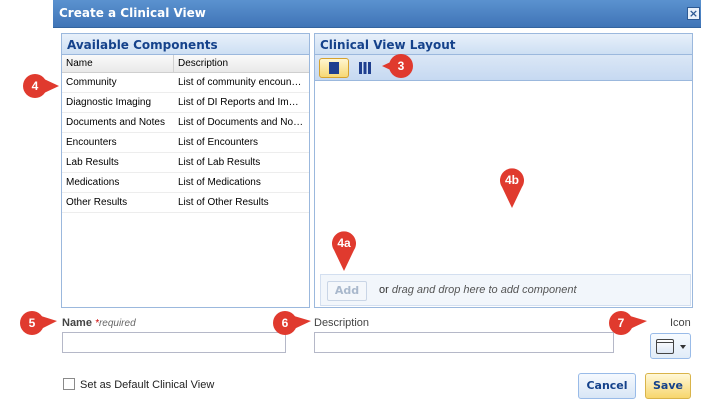 This screenshot has width=701, height=402. What do you see at coordinates (117, 323) in the screenshot?
I see `required-text: required` at bounding box center [117, 323].